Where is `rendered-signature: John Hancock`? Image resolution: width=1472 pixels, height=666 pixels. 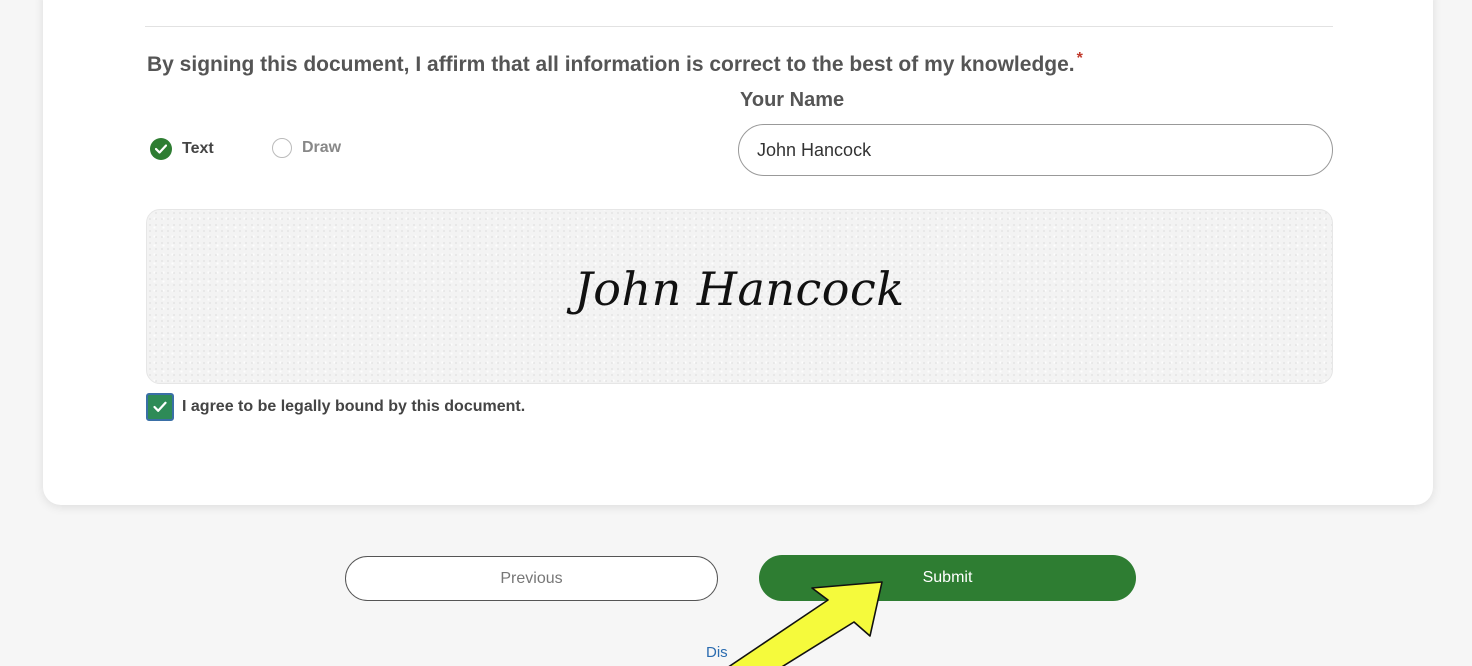
rendered-signature: John Hancock is located at coordinates (739, 289).